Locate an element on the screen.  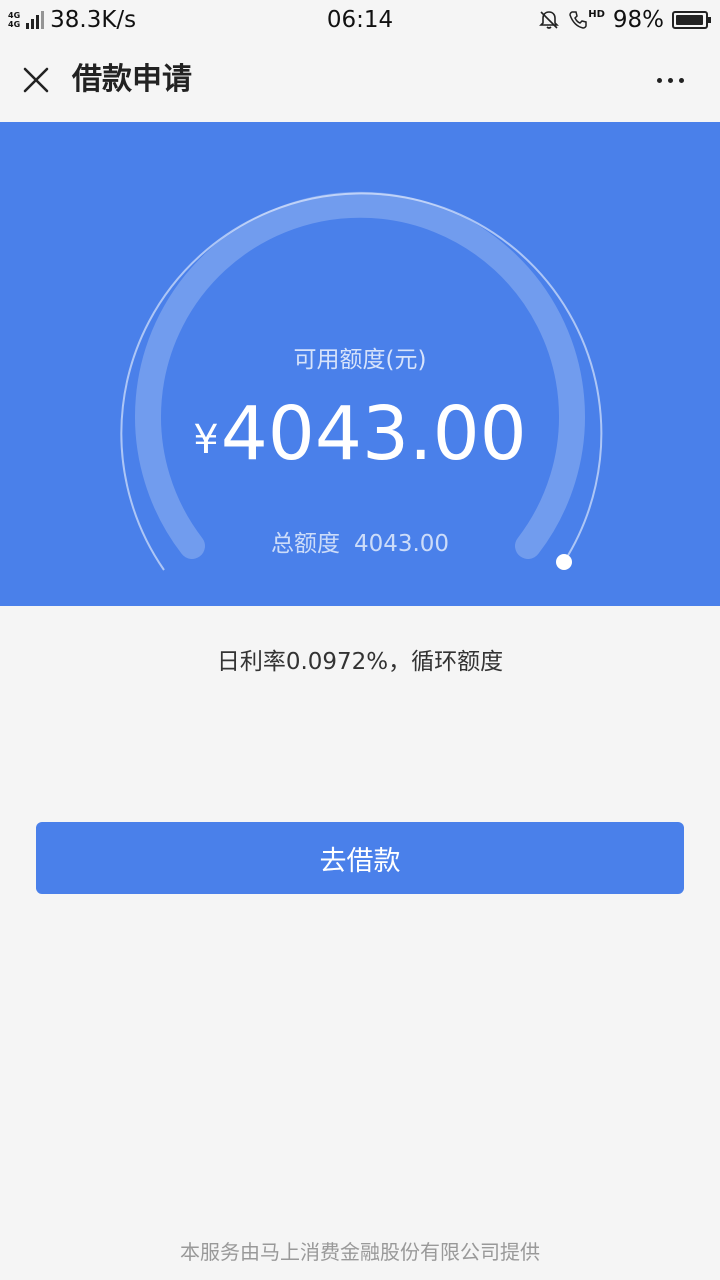
more-button is located at coordinates (670, 80).